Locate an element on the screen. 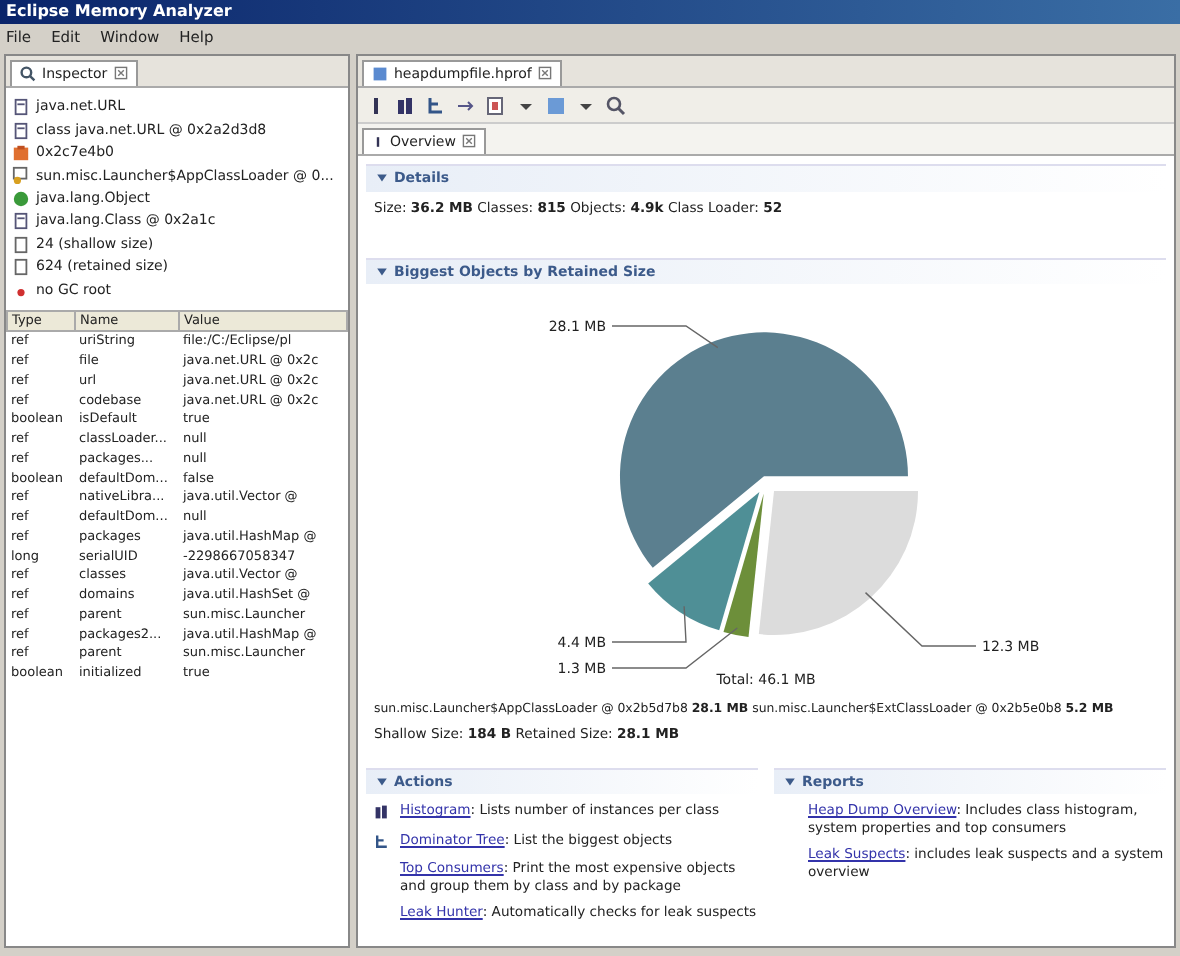 The height and width of the screenshot is (956, 1180). window-title: Eclipse Memory Analyzer is located at coordinates (590, 12).